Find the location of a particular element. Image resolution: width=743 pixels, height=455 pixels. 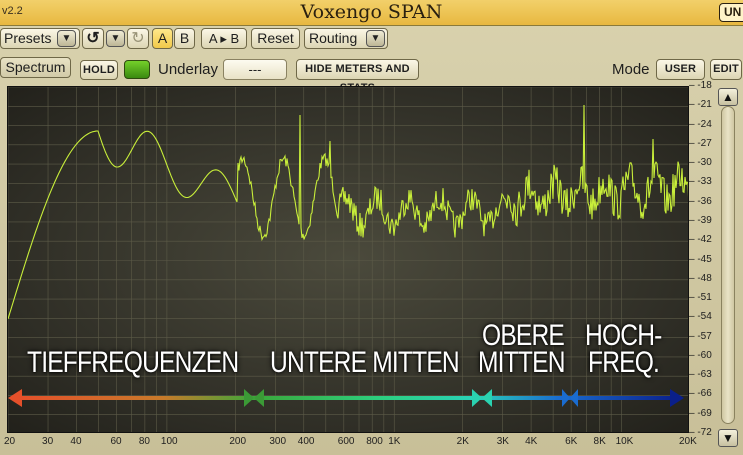

db-tick-label: – -54 is located at coordinates (700, 317).